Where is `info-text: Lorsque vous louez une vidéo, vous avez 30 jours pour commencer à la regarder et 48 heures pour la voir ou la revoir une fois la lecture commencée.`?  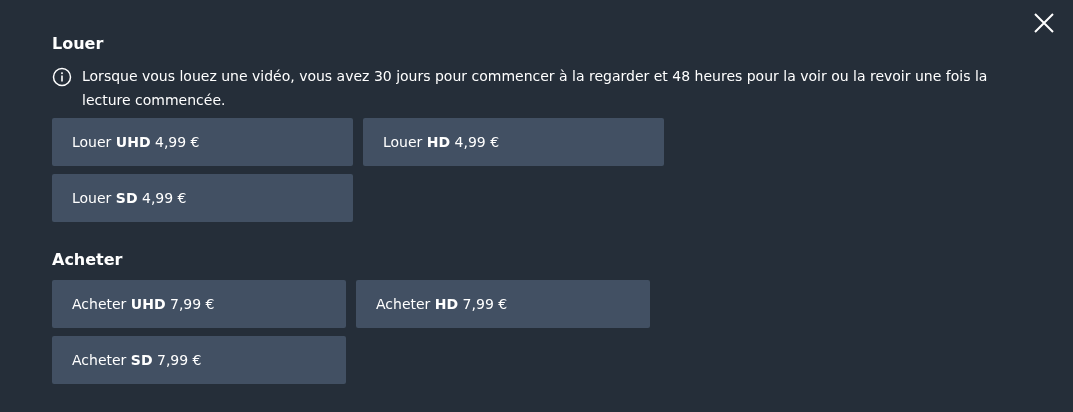
info-text: Lorsque vous louez une vidéo, vous avez 30 jours pour commencer à la regarder et 48 heures pour la voir ou la revoir une fois la lecture commencée. is located at coordinates (535, 88).